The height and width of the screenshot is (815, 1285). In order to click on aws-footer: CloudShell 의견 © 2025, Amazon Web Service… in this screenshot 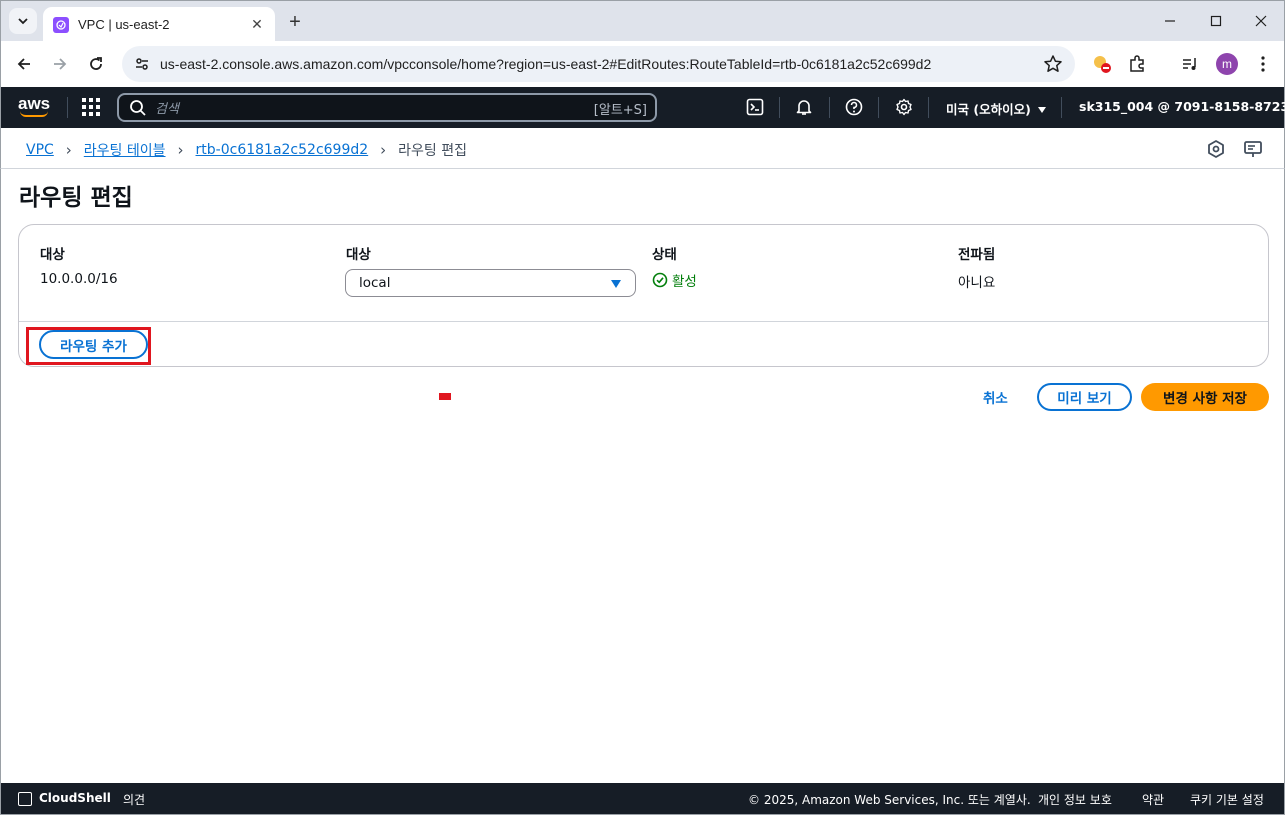, I will do `click(642, 799)`.